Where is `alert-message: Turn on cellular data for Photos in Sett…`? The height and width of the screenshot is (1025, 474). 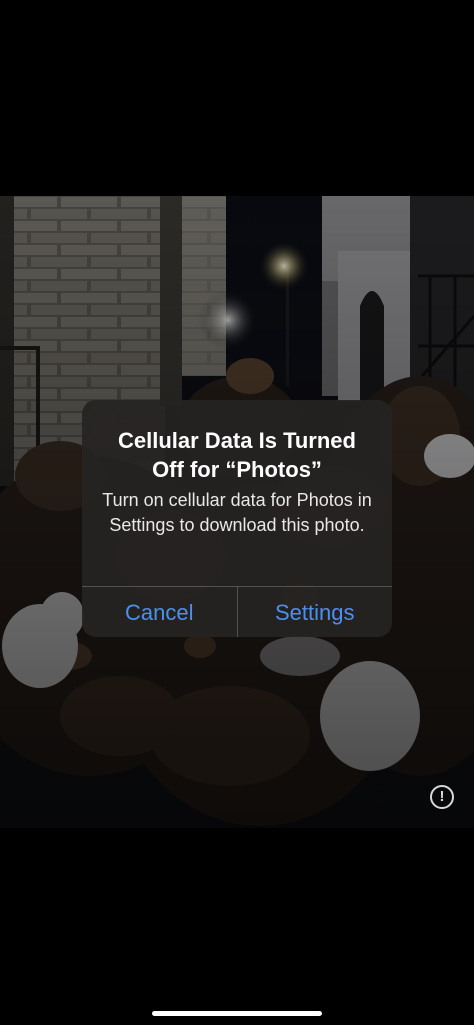
alert-message: Turn on cellular data for Photos in Sett… is located at coordinates (237, 512).